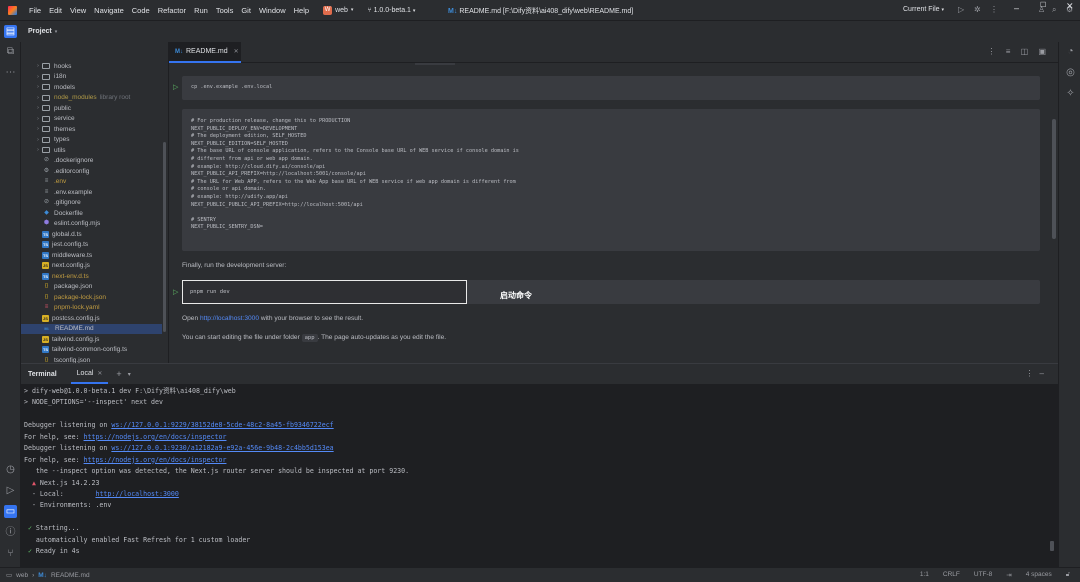 This screenshot has width=1080, height=582. Describe the element at coordinates (923, 9) in the screenshot. I see `run-config-selector: Current File ▾` at that location.